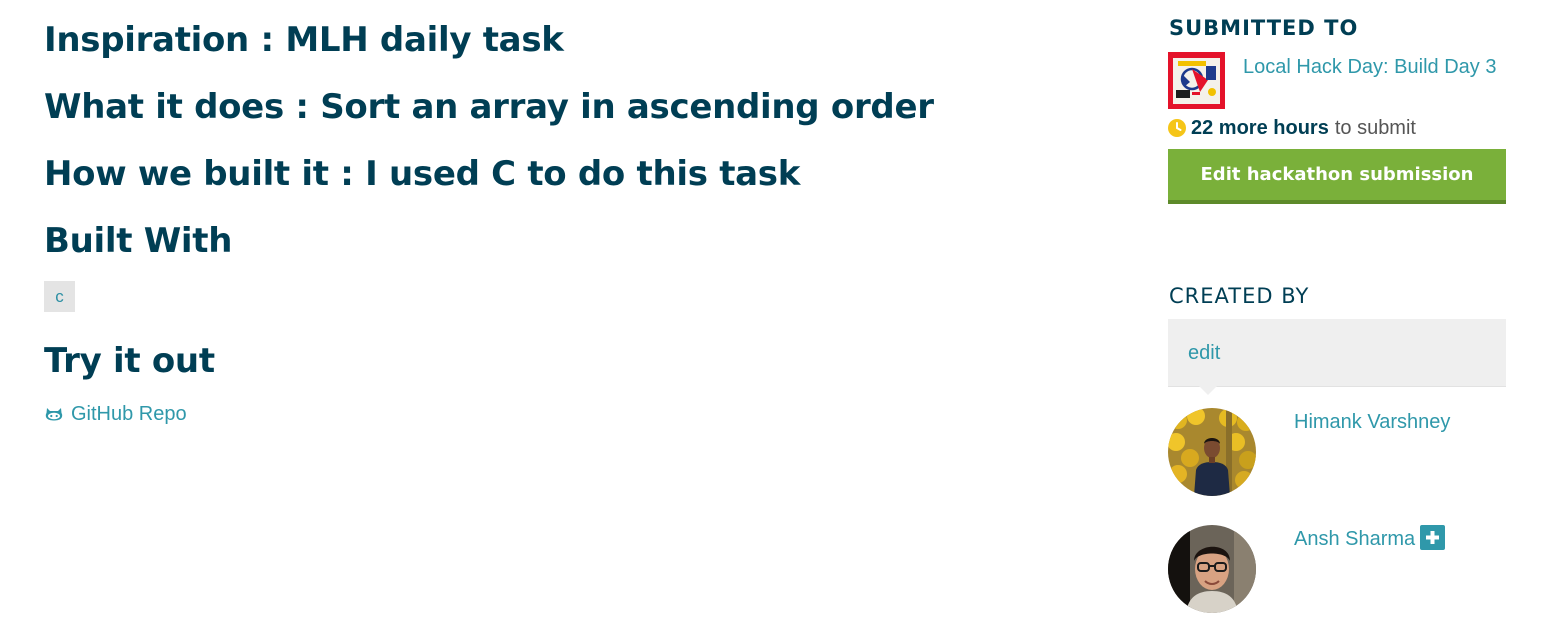 The image size is (1568, 626). Describe the element at coordinates (1354, 539) in the screenshot. I see `member-name: Ansh Sharma` at that location.